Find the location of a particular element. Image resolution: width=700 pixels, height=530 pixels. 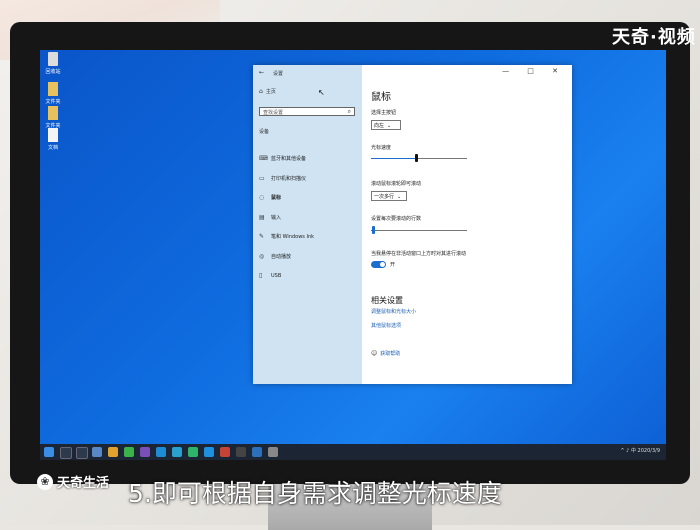

sidebar-item-label: 蓝牙和其他设备 is located at coordinates (289, 159).